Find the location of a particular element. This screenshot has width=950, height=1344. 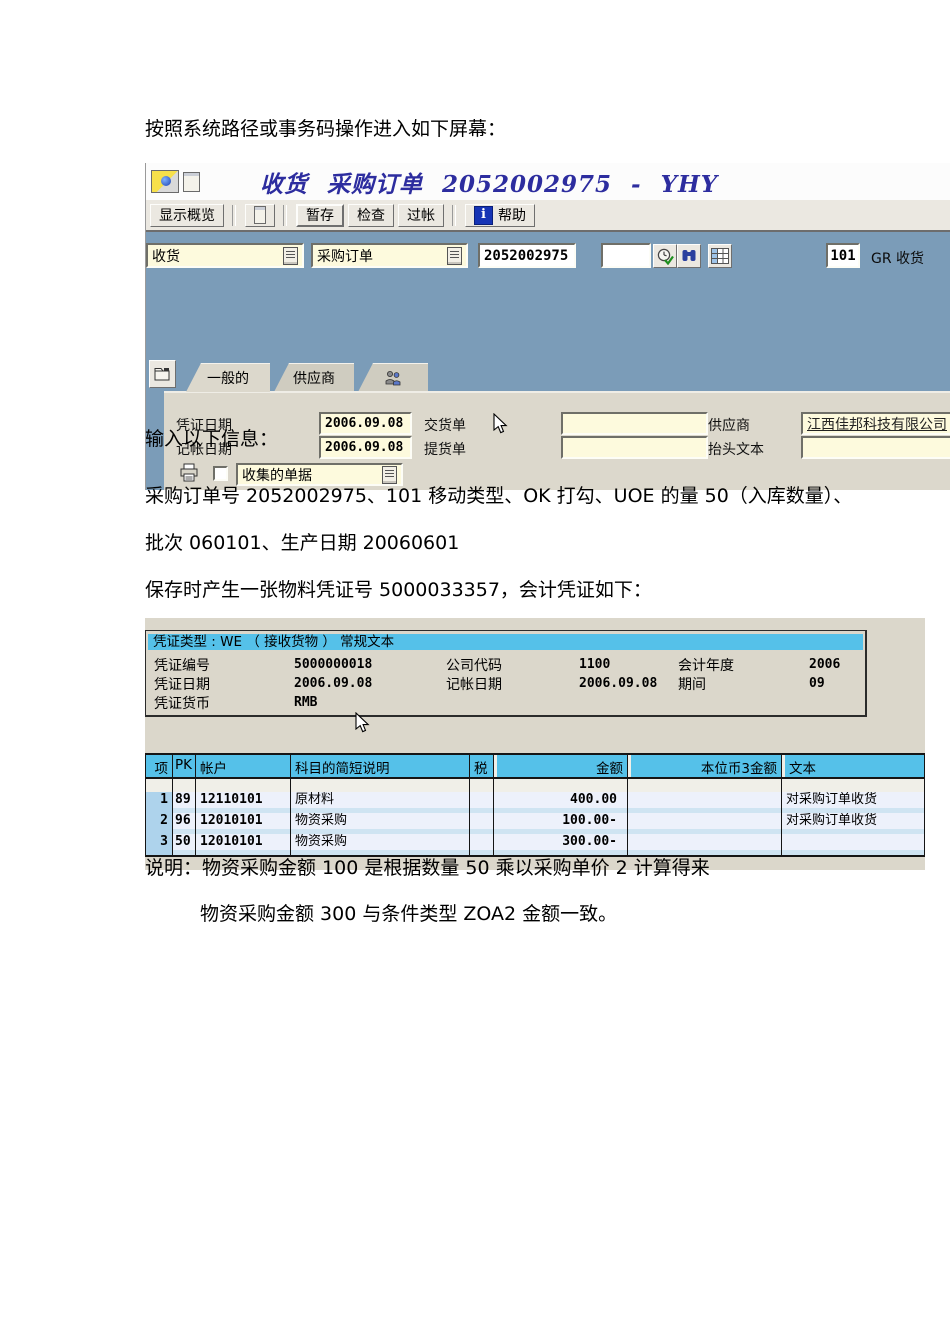

col-short-text: 科目的简短说明 is located at coordinates (380, 766).